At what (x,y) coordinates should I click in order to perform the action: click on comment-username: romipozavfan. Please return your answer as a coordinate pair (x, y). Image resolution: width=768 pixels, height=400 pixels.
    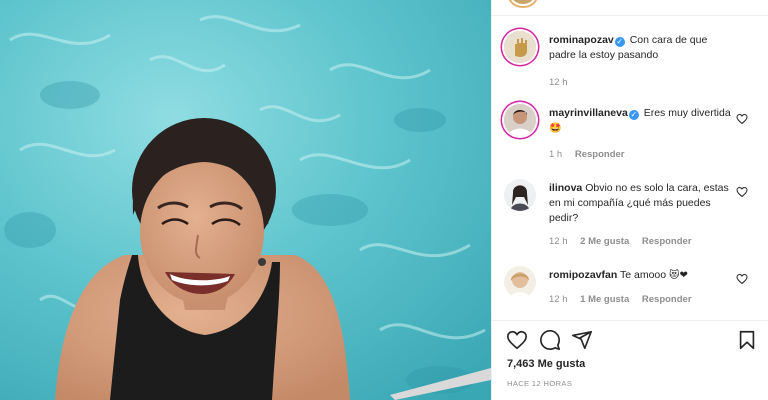
    Looking at the image, I should click on (583, 275).